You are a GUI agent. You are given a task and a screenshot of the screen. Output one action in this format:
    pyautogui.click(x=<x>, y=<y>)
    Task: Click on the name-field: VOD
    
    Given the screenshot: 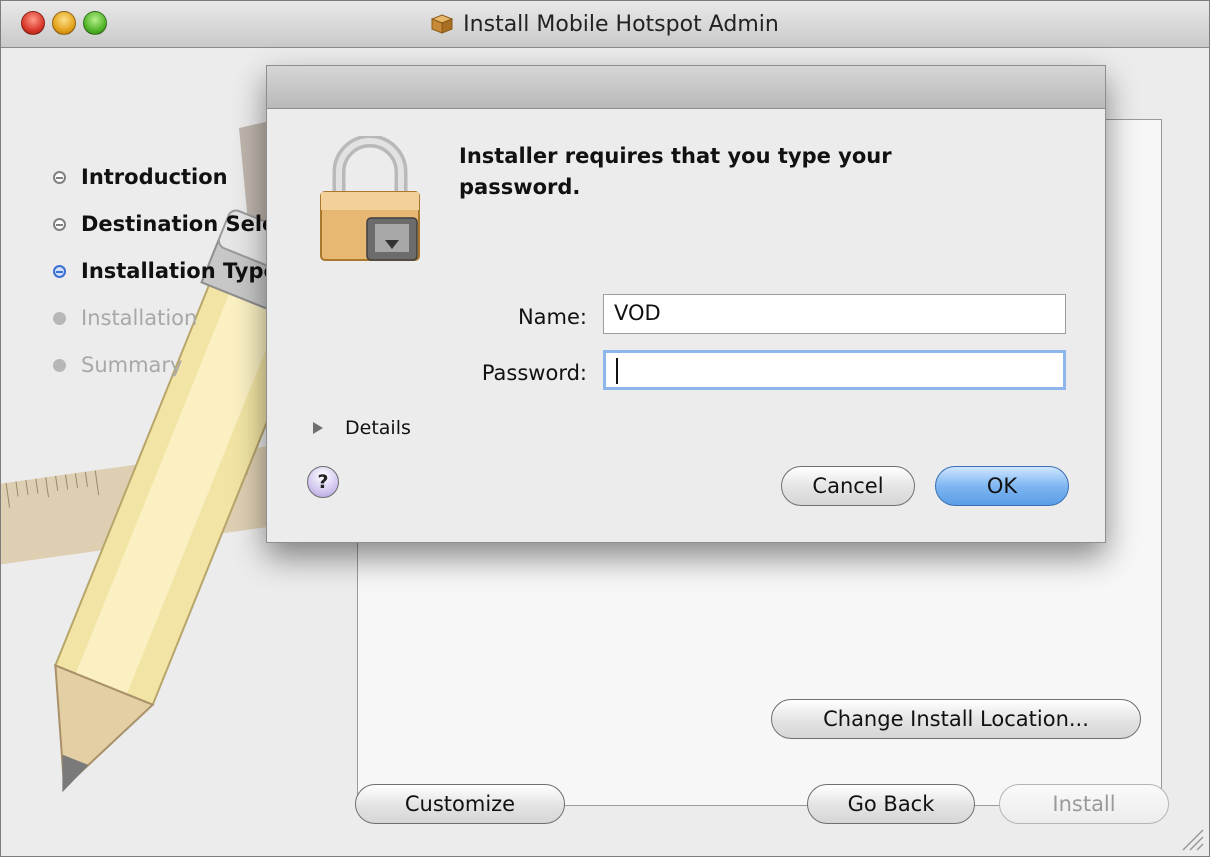 What is the action you would take?
    pyautogui.click(x=834, y=314)
    